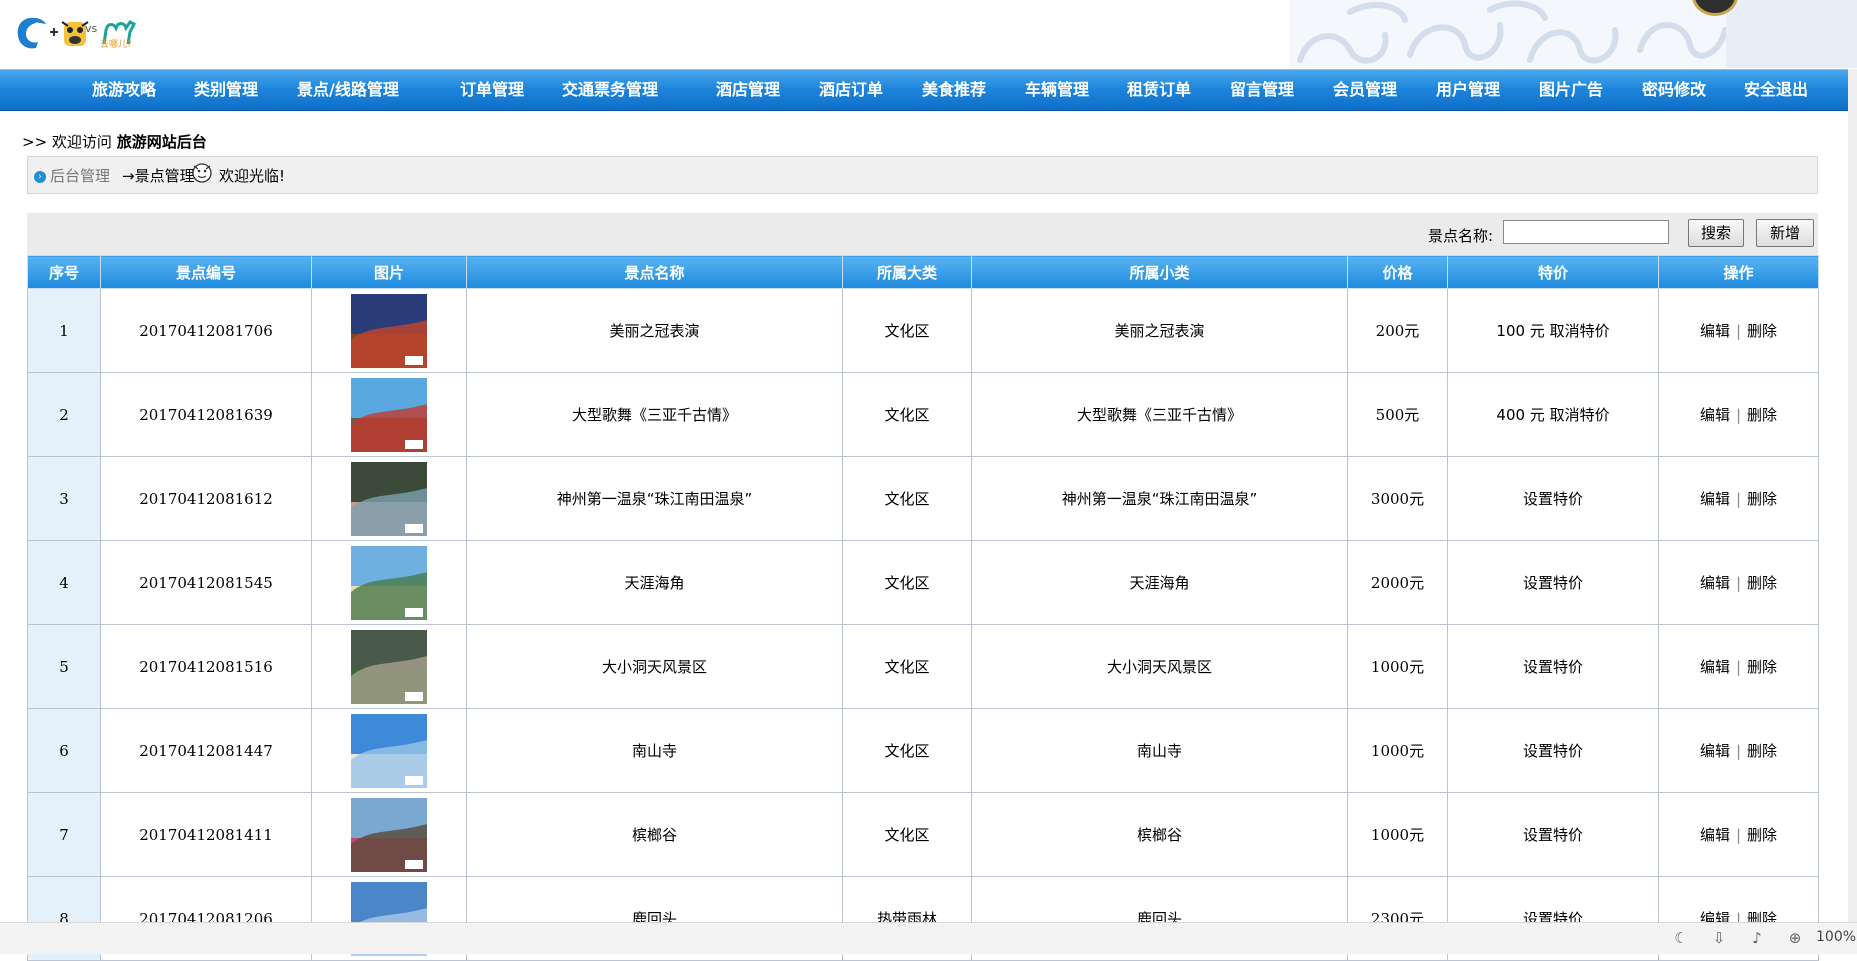 The image size is (1857, 961). Describe the element at coordinates (206, 834) in the screenshot. I see `row-code: 20170412081411` at that location.